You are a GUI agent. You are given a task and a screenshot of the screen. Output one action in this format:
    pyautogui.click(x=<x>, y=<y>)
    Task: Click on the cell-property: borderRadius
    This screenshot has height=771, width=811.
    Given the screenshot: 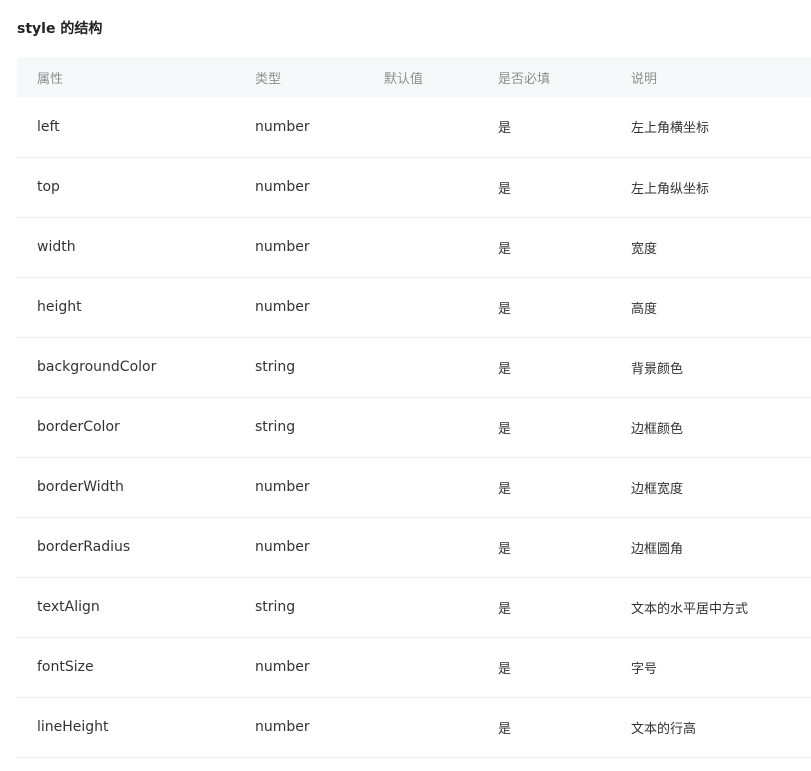 What is the action you would take?
    pyautogui.click(x=84, y=547)
    